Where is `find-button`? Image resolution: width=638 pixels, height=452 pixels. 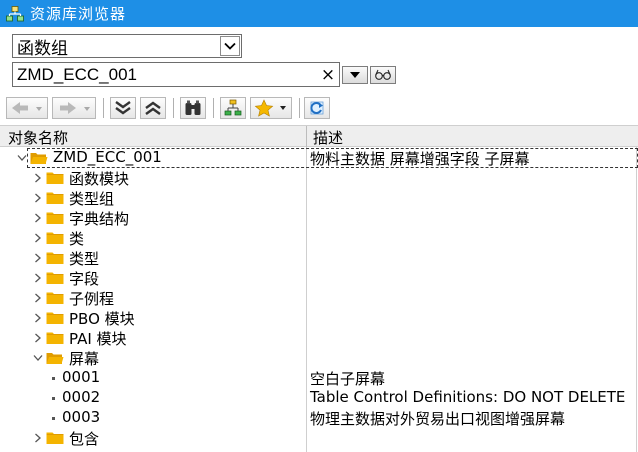
find-button is located at coordinates (193, 108).